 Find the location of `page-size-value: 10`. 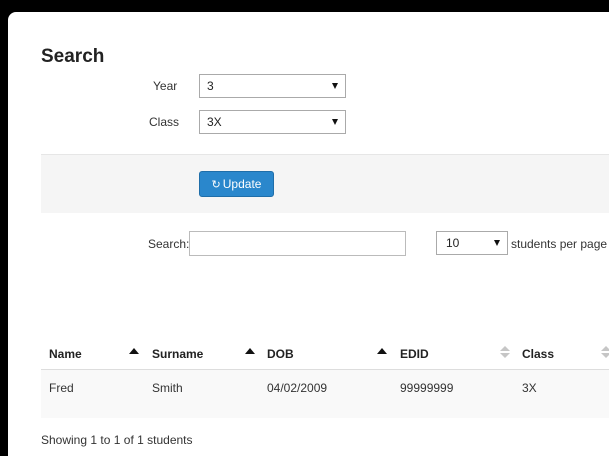

page-size-value: 10 is located at coordinates (453, 243).